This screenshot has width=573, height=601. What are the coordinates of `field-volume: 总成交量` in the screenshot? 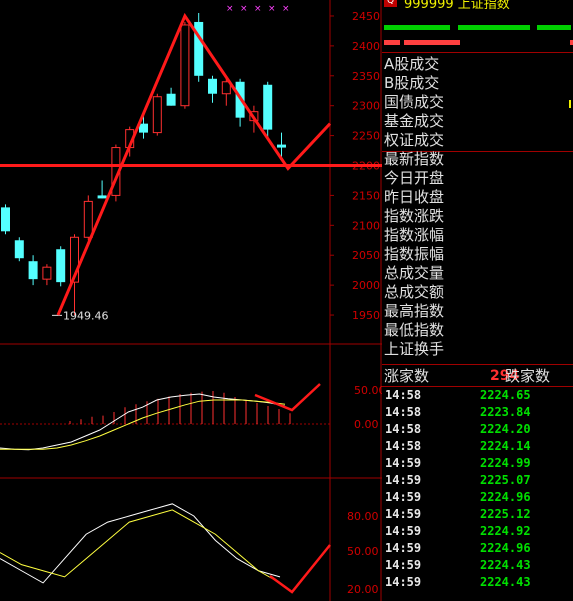 It's located at (414, 273).